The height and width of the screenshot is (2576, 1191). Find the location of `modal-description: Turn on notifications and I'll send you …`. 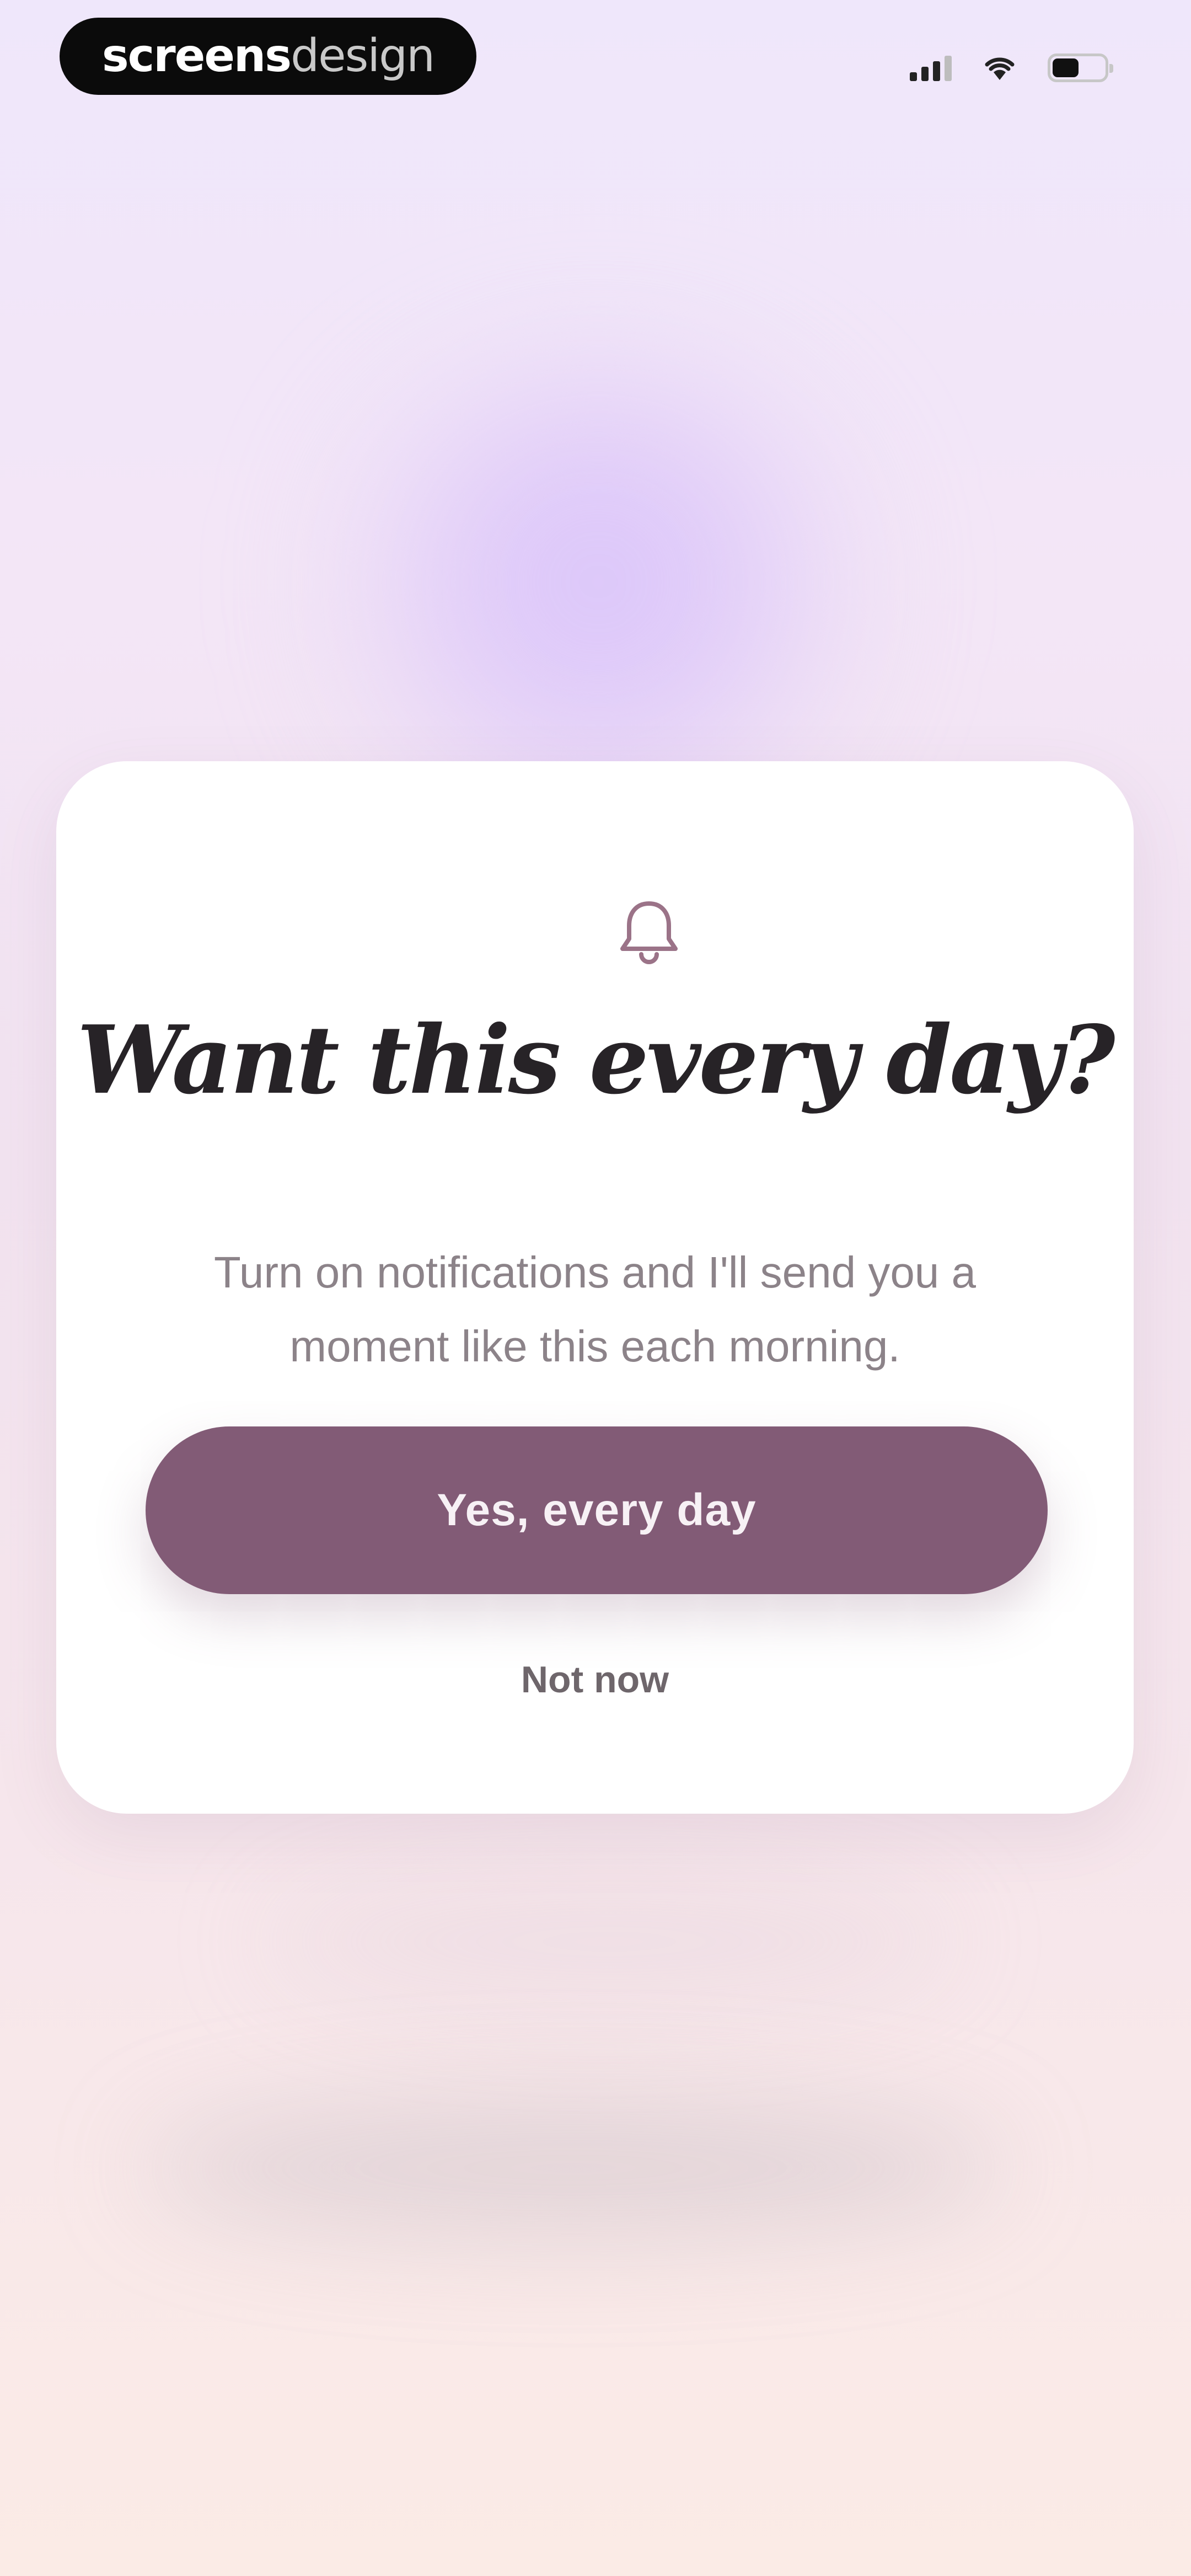

modal-description: Turn on notifications and I'll send you … is located at coordinates (595, 1309).